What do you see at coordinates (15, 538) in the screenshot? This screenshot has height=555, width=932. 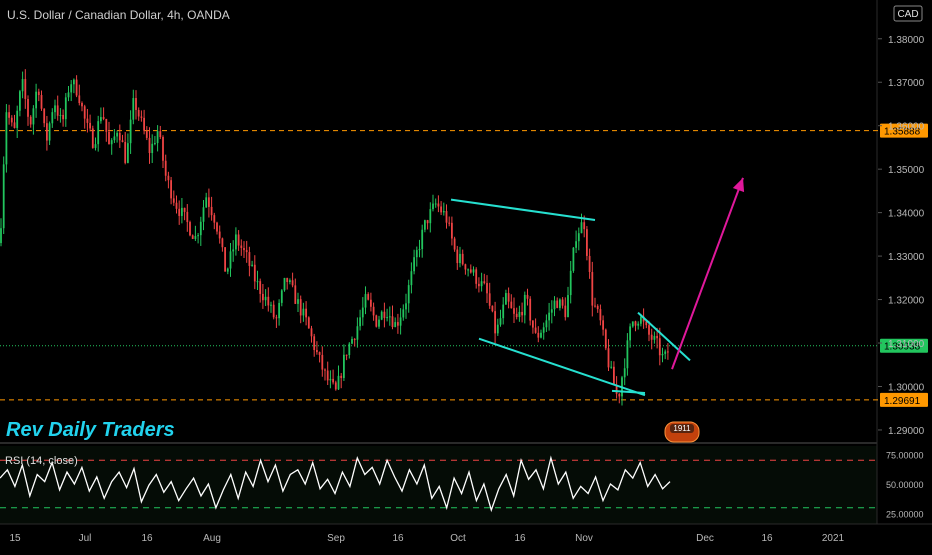 I see `x-tick-label: 15` at bounding box center [15, 538].